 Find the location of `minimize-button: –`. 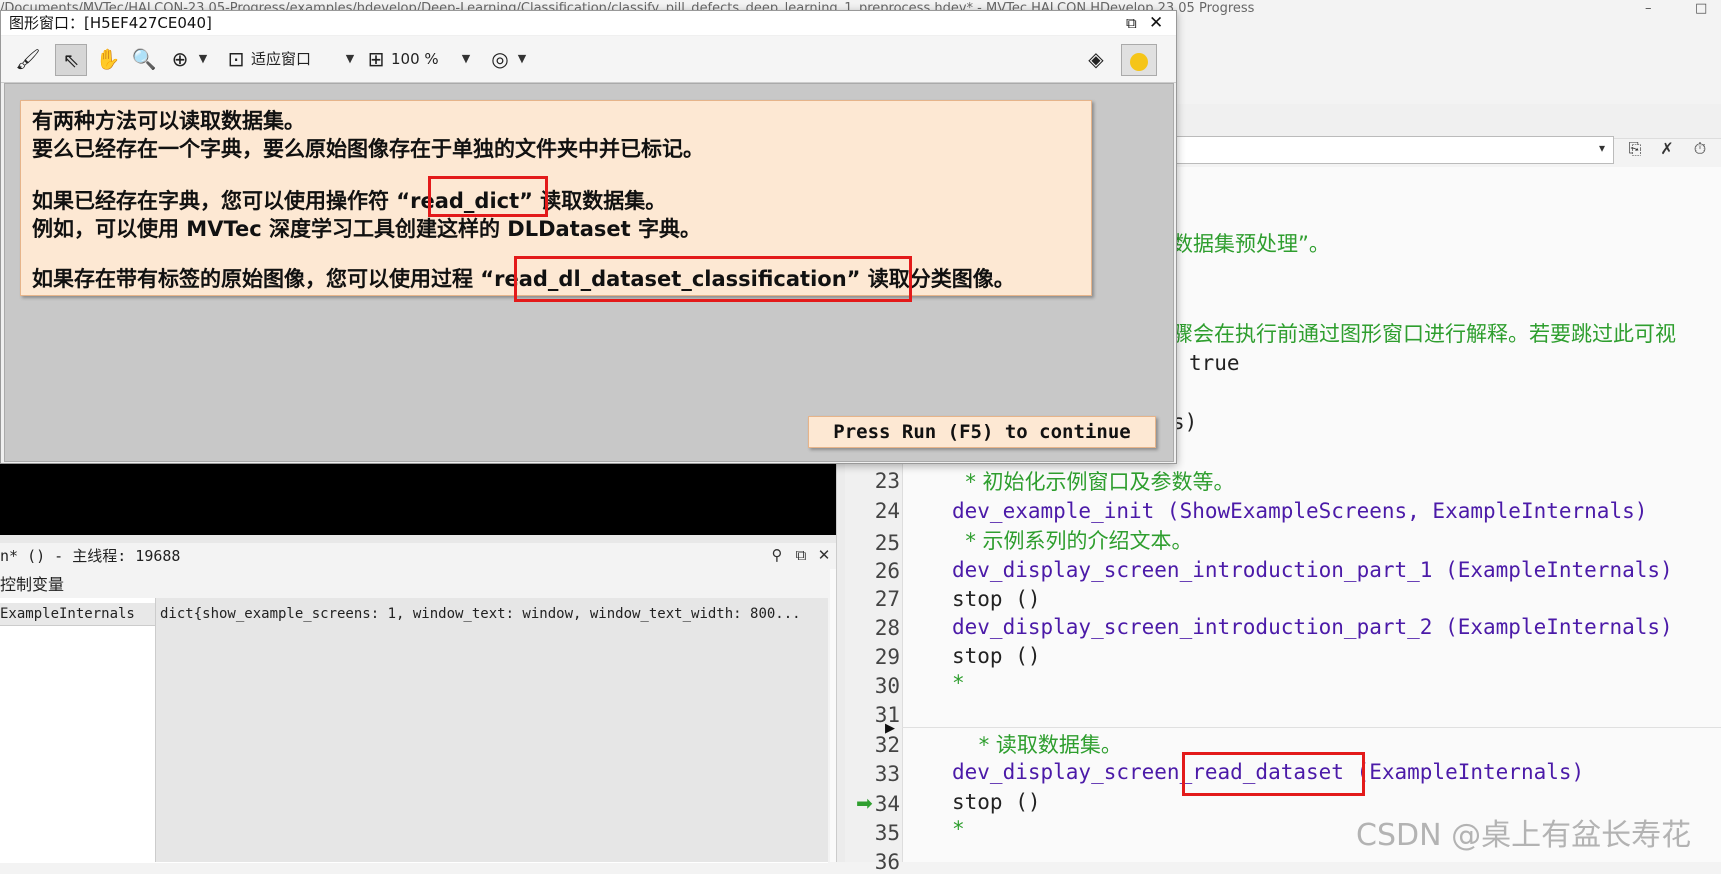

minimize-button: – is located at coordinates (1648, 9).